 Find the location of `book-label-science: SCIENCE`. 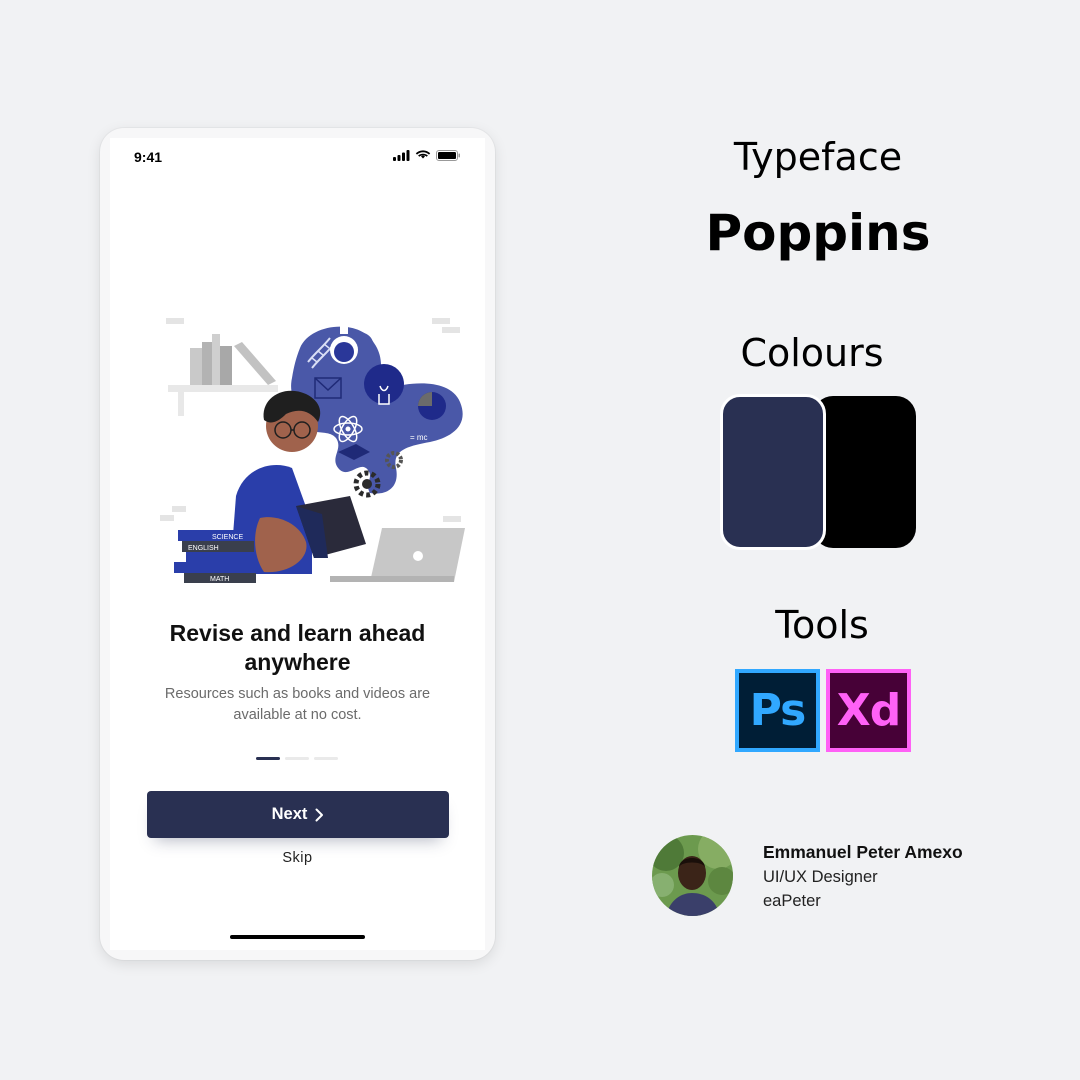

book-label-science: SCIENCE is located at coordinates (227, 537).